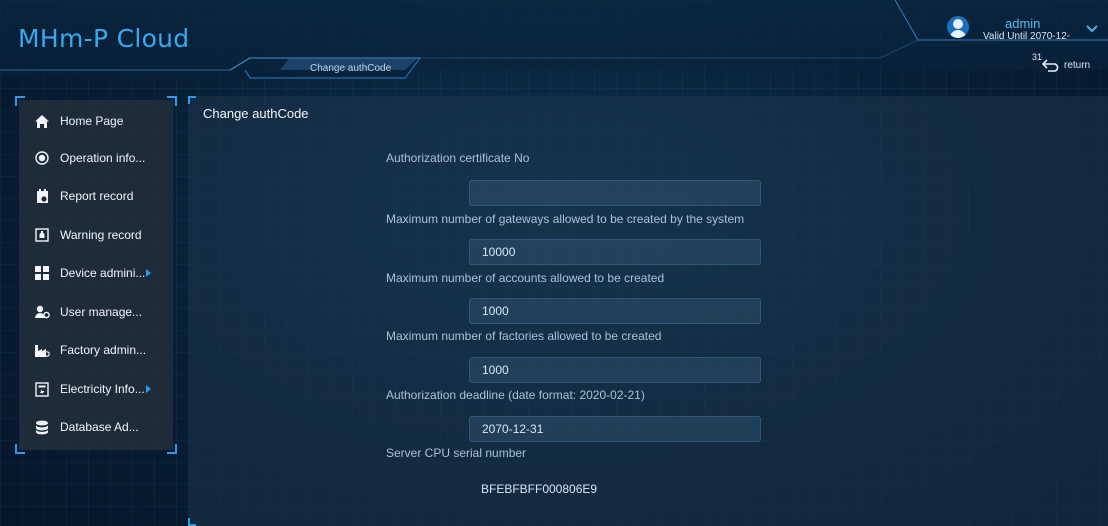  What do you see at coordinates (615, 311) in the screenshot?
I see `max-accounts-input: 1000` at bounding box center [615, 311].